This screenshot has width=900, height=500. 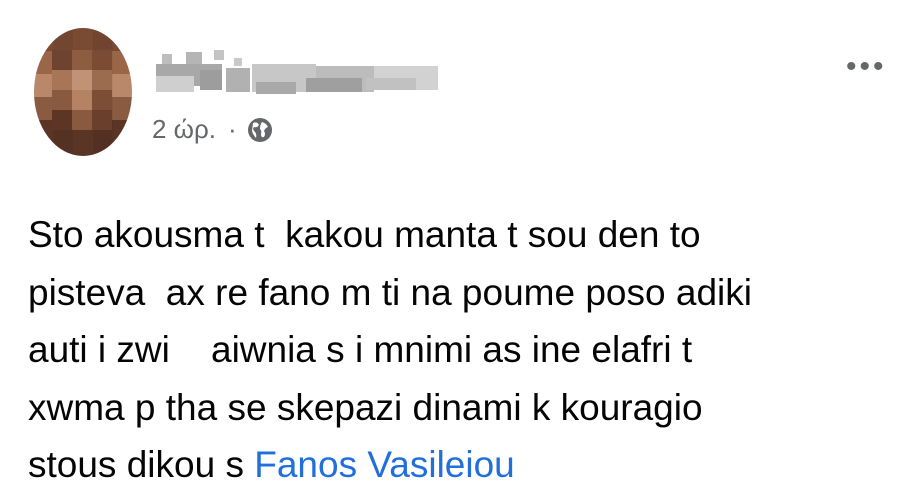 What do you see at coordinates (866, 67) in the screenshot?
I see `more-options-button: •••` at bounding box center [866, 67].